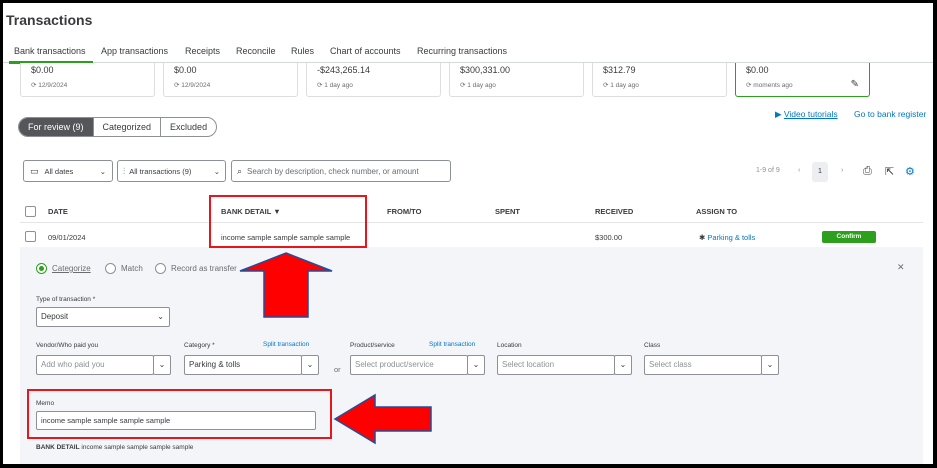 This screenshot has width=937, height=468. I want to click on product-label: Product/service, so click(372, 345).